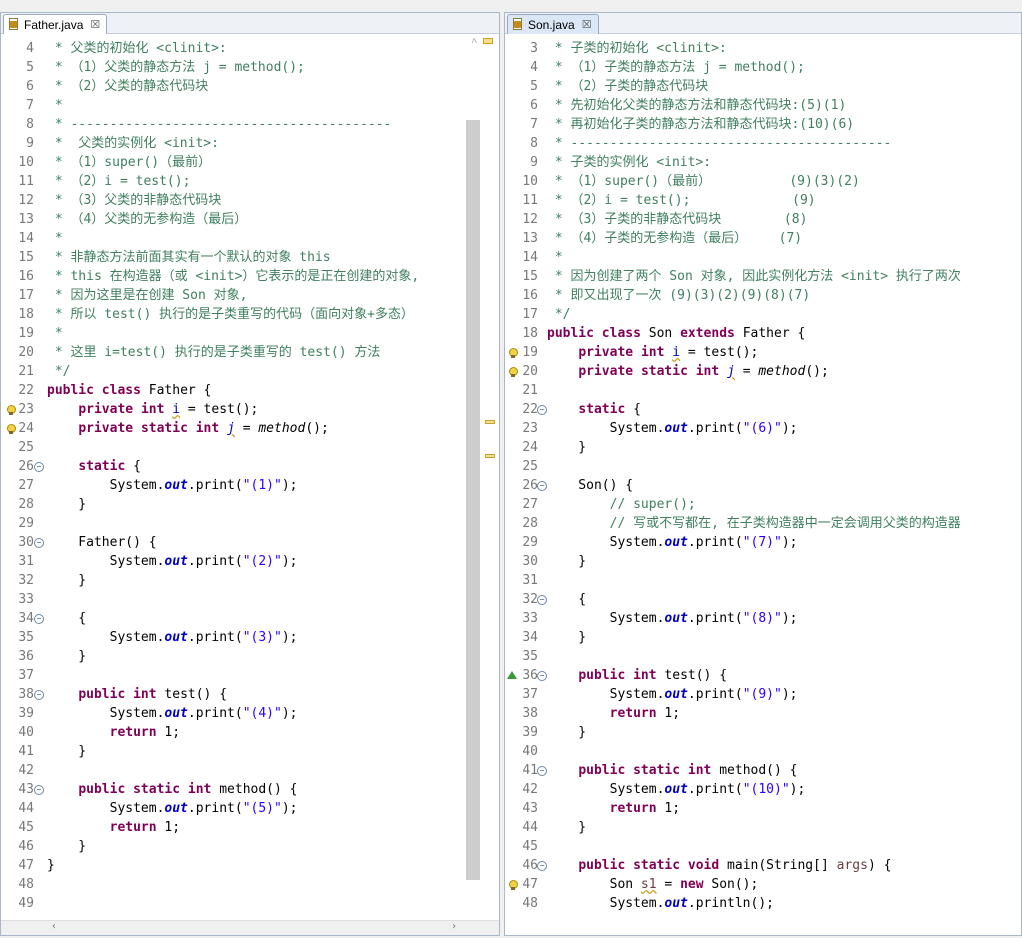 Image resolution: width=1022 pixels, height=938 pixels. What do you see at coordinates (763, 523) in the screenshot?
I see `code-line: 28 // 写或不写都在, 在子类构造器中一定会调用父类的构造器` at bounding box center [763, 523].